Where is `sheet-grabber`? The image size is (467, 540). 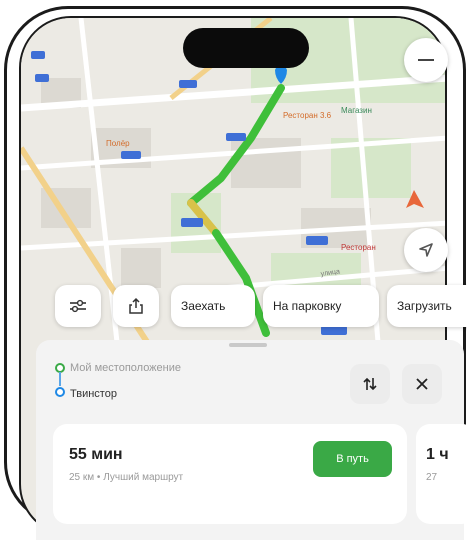 sheet-grabber is located at coordinates (248, 345).